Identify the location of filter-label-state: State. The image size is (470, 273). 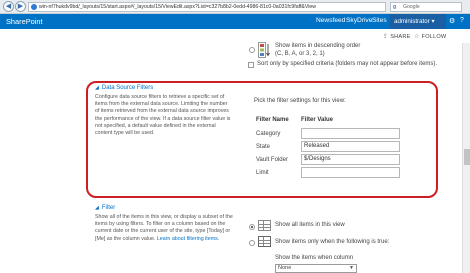
(263, 147).